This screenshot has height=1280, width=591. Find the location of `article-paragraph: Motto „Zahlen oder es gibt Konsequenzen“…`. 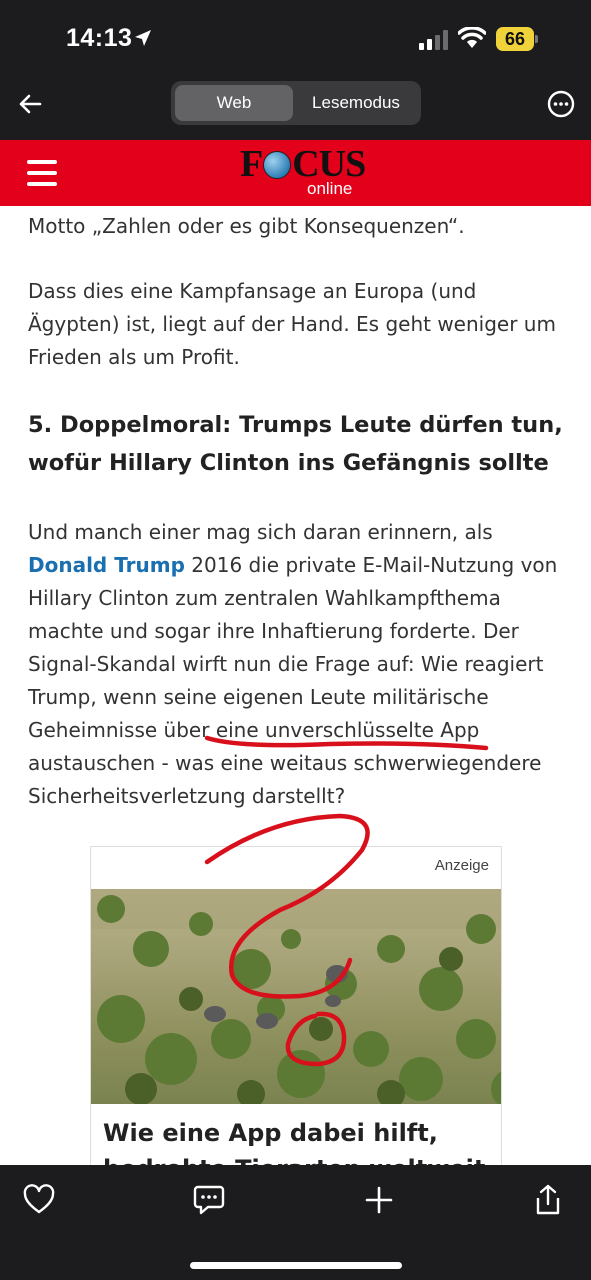

article-paragraph: Motto „Zahlen oder es gibt Konsequenzen“… is located at coordinates (246, 226).